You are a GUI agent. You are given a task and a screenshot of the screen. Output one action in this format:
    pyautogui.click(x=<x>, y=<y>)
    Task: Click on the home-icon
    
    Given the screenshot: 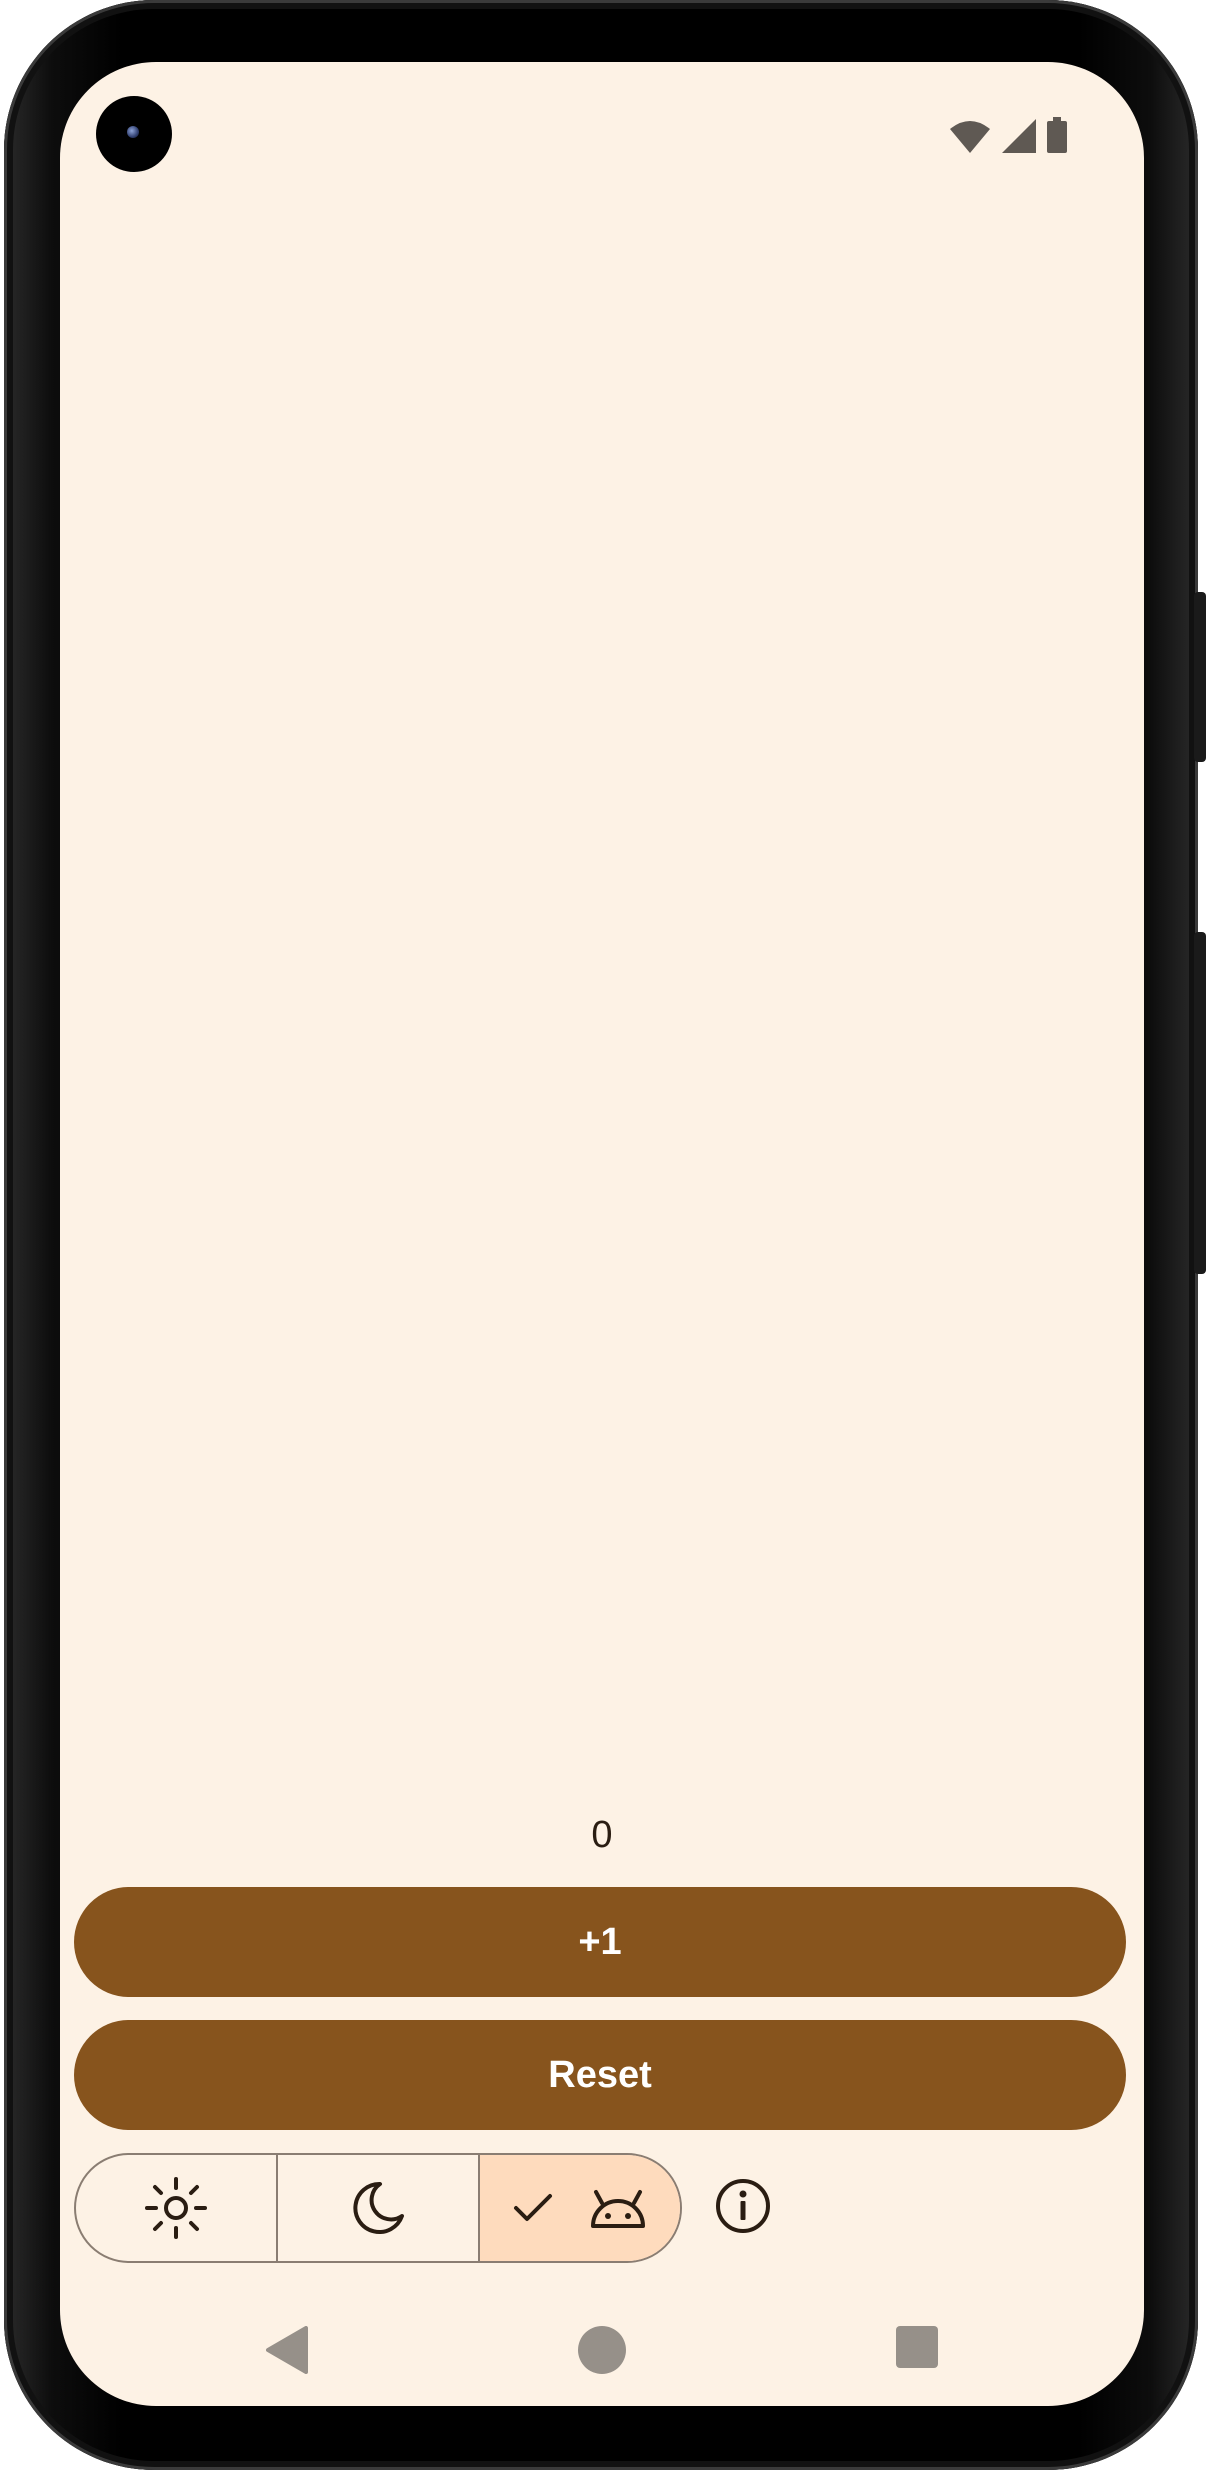 What is the action you would take?
    pyautogui.click(x=602, y=2350)
    